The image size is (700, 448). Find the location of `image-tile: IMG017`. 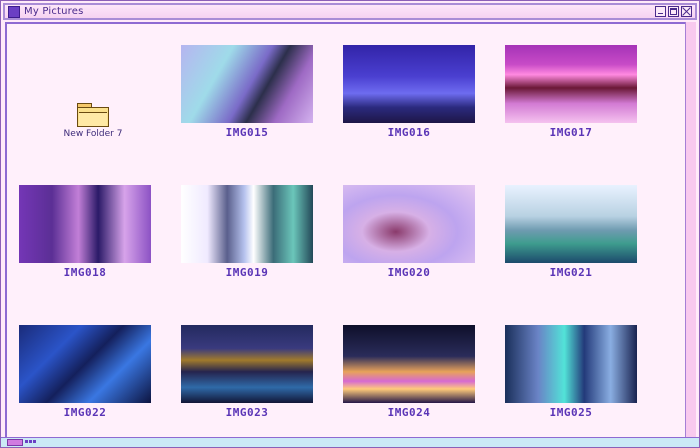

image-tile: IMG017 is located at coordinates (571, 92).